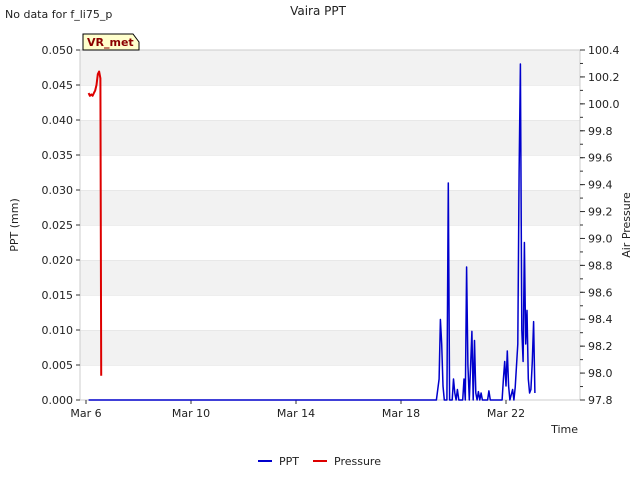  What do you see at coordinates (58, 400) in the screenshot?
I see `left-tick-label: 0.000` at bounding box center [58, 400].